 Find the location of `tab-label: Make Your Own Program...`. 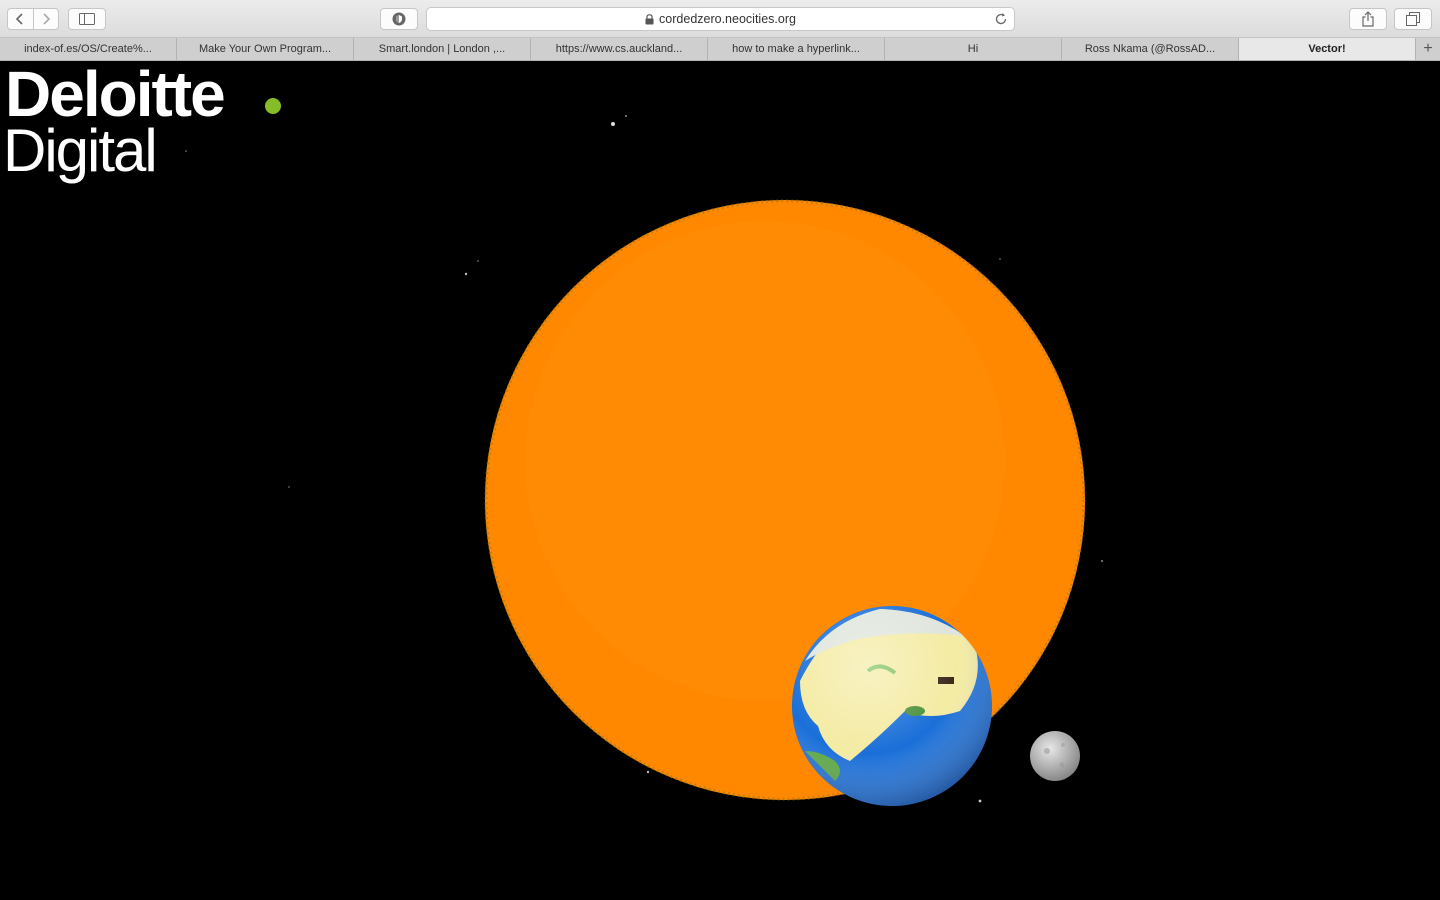

tab-label: Make Your Own Program... is located at coordinates (265, 49).